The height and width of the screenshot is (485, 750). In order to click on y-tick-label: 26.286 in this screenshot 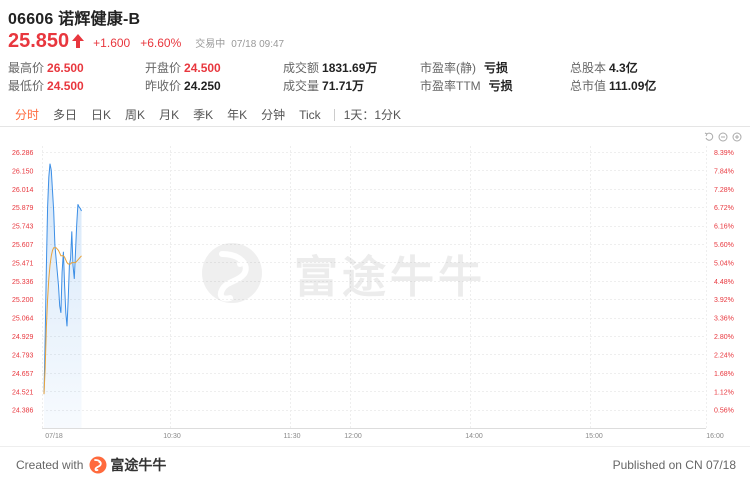, I will do `click(23, 153)`.